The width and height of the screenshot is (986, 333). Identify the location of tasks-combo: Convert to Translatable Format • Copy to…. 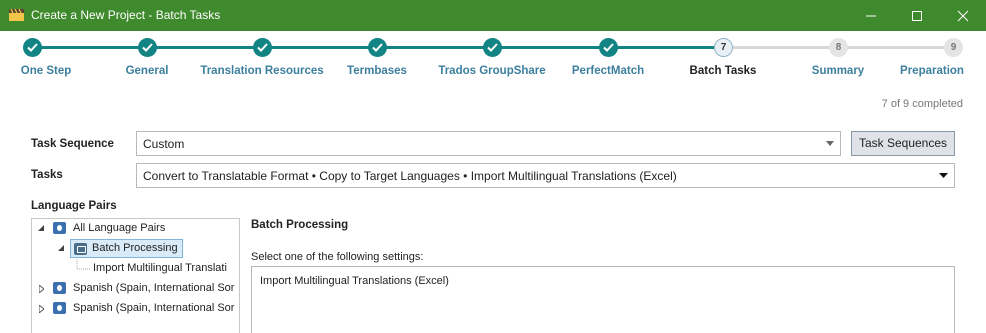
(545, 175).